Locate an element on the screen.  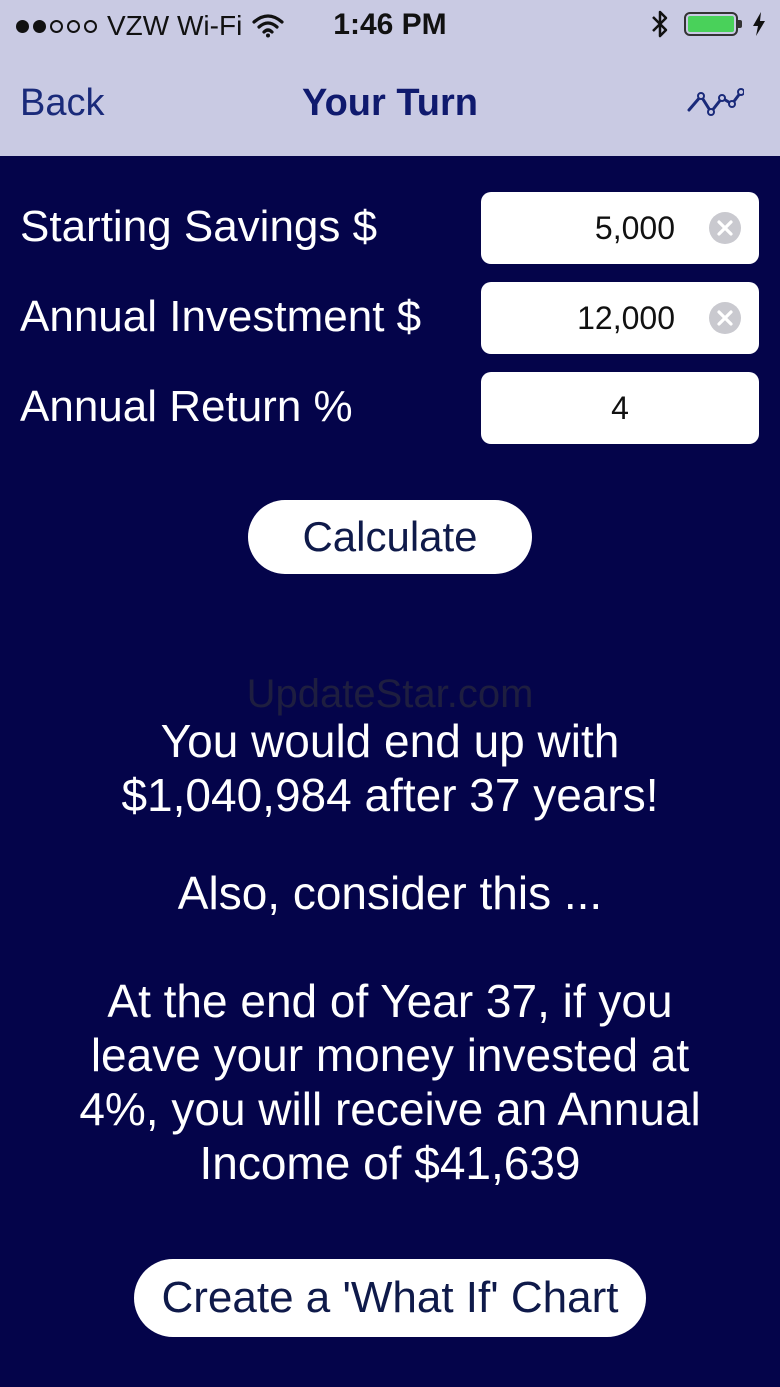
annual-return-input: 4 is located at coordinates (620, 408).